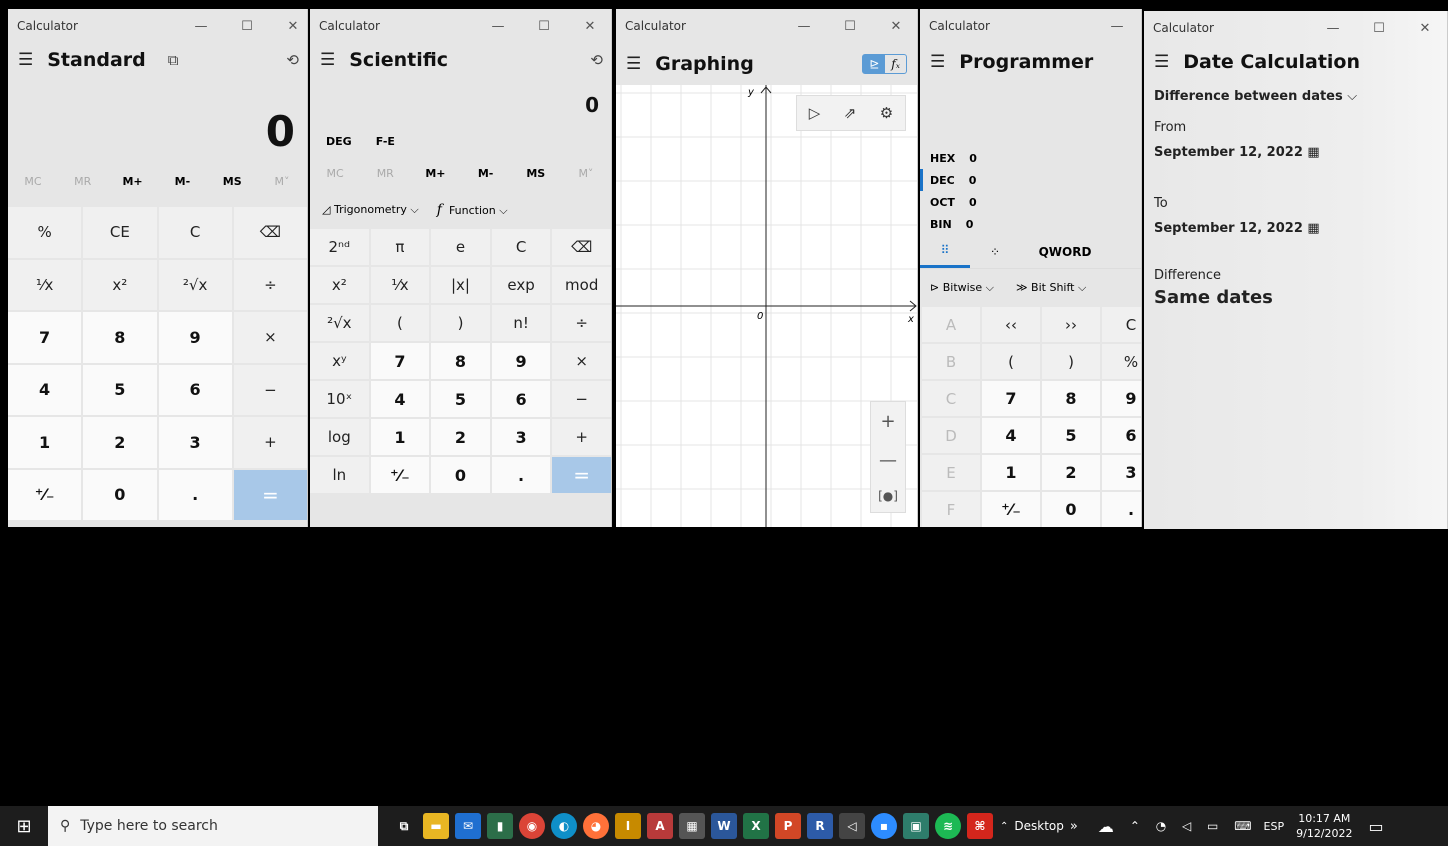 The width and height of the screenshot is (1448, 846). What do you see at coordinates (339, 141) in the screenshot?
I see `degree-toggle: DEG` at bounding box center [339, 141].